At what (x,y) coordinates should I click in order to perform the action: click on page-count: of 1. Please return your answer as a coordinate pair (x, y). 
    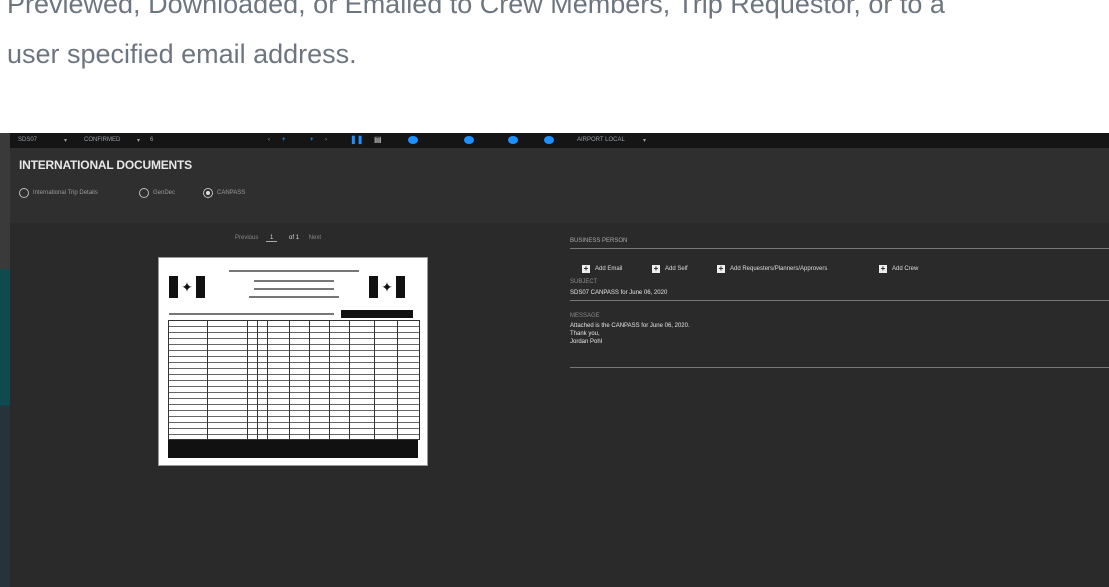
    Looking at the image, I should click on (294, 238).